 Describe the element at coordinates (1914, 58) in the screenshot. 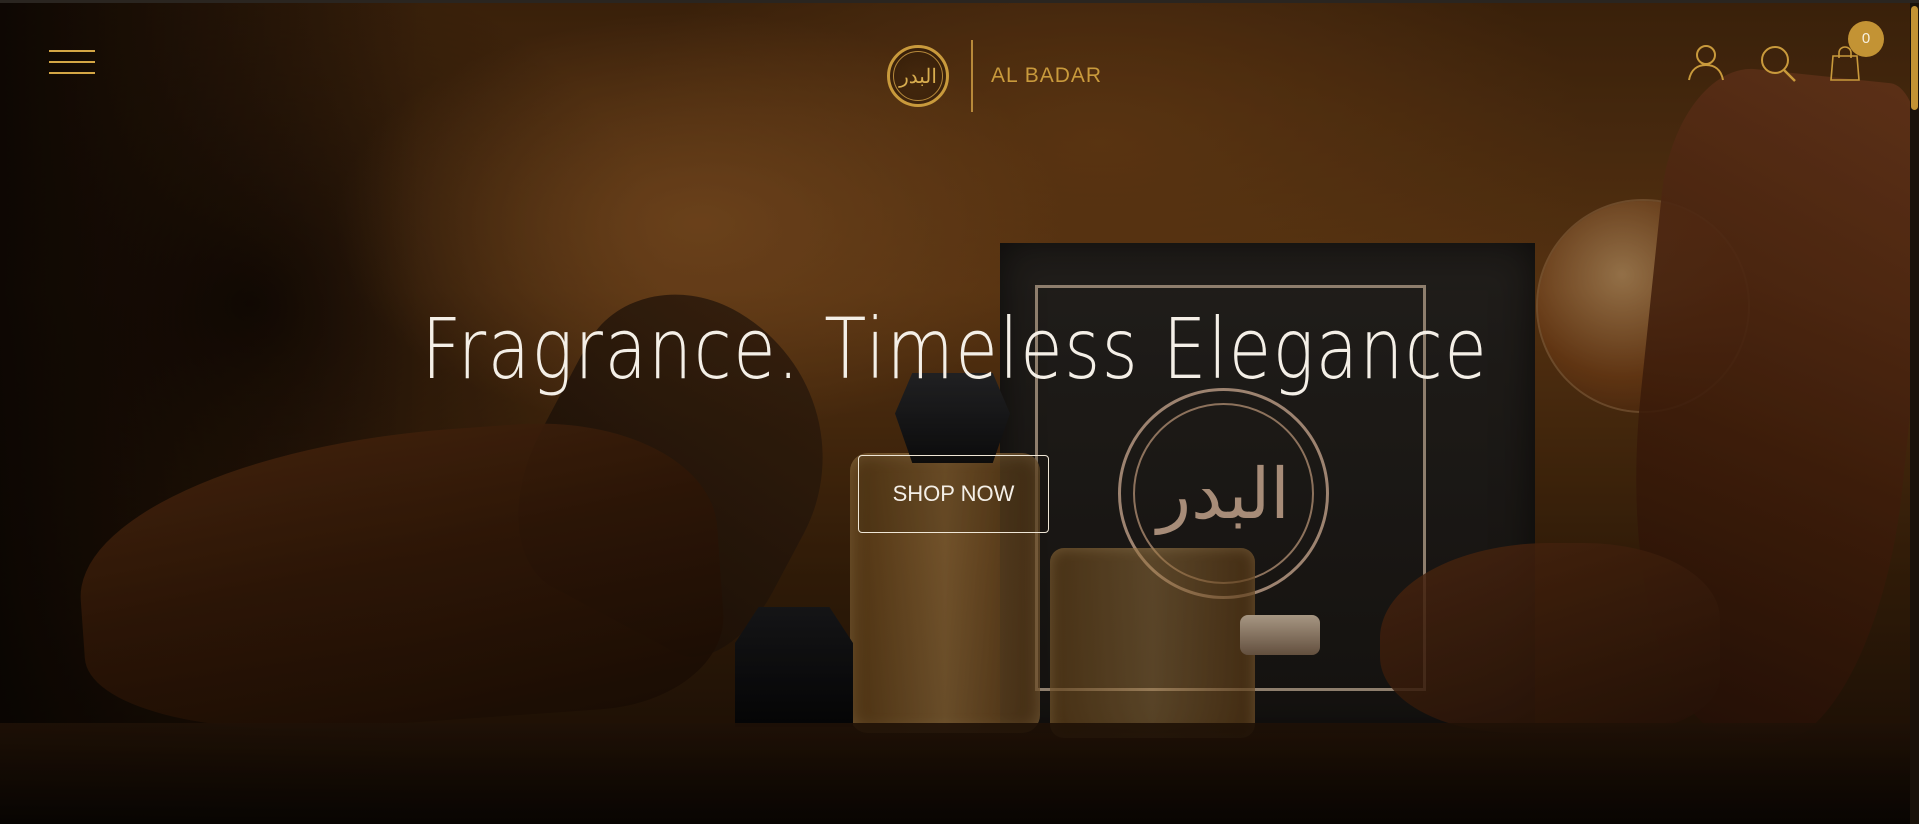

I see `scrollbar-thumb` at that location.